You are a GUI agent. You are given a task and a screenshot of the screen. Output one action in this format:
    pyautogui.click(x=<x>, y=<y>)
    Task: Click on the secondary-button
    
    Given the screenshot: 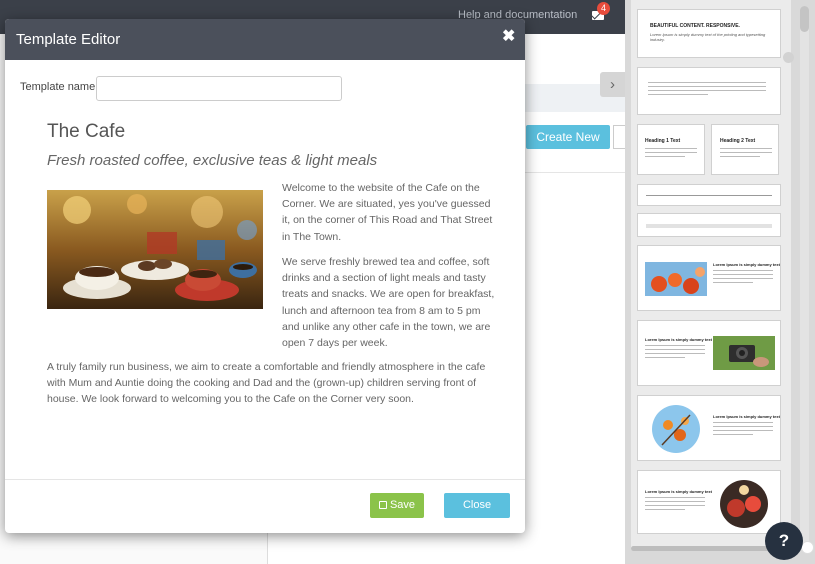 What is the action you would take?
    pyautogui.click(x=619, y=137)
    